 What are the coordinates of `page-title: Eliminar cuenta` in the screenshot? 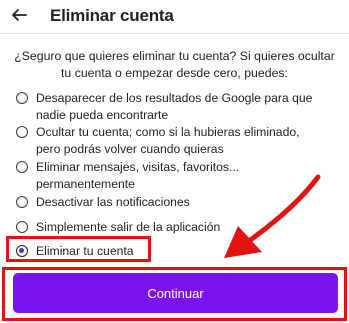 It's located at (112, 15).